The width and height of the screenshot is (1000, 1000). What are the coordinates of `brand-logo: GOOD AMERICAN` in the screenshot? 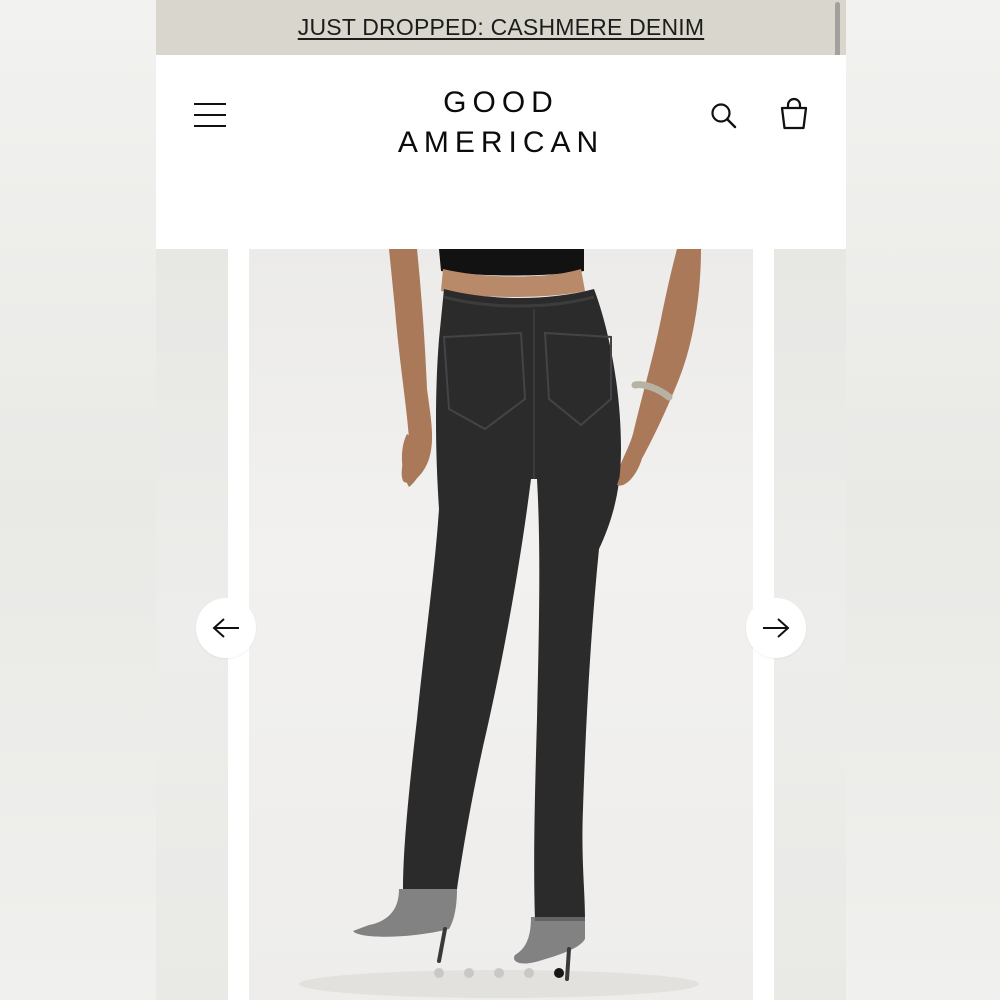 It's located at (501, 123).